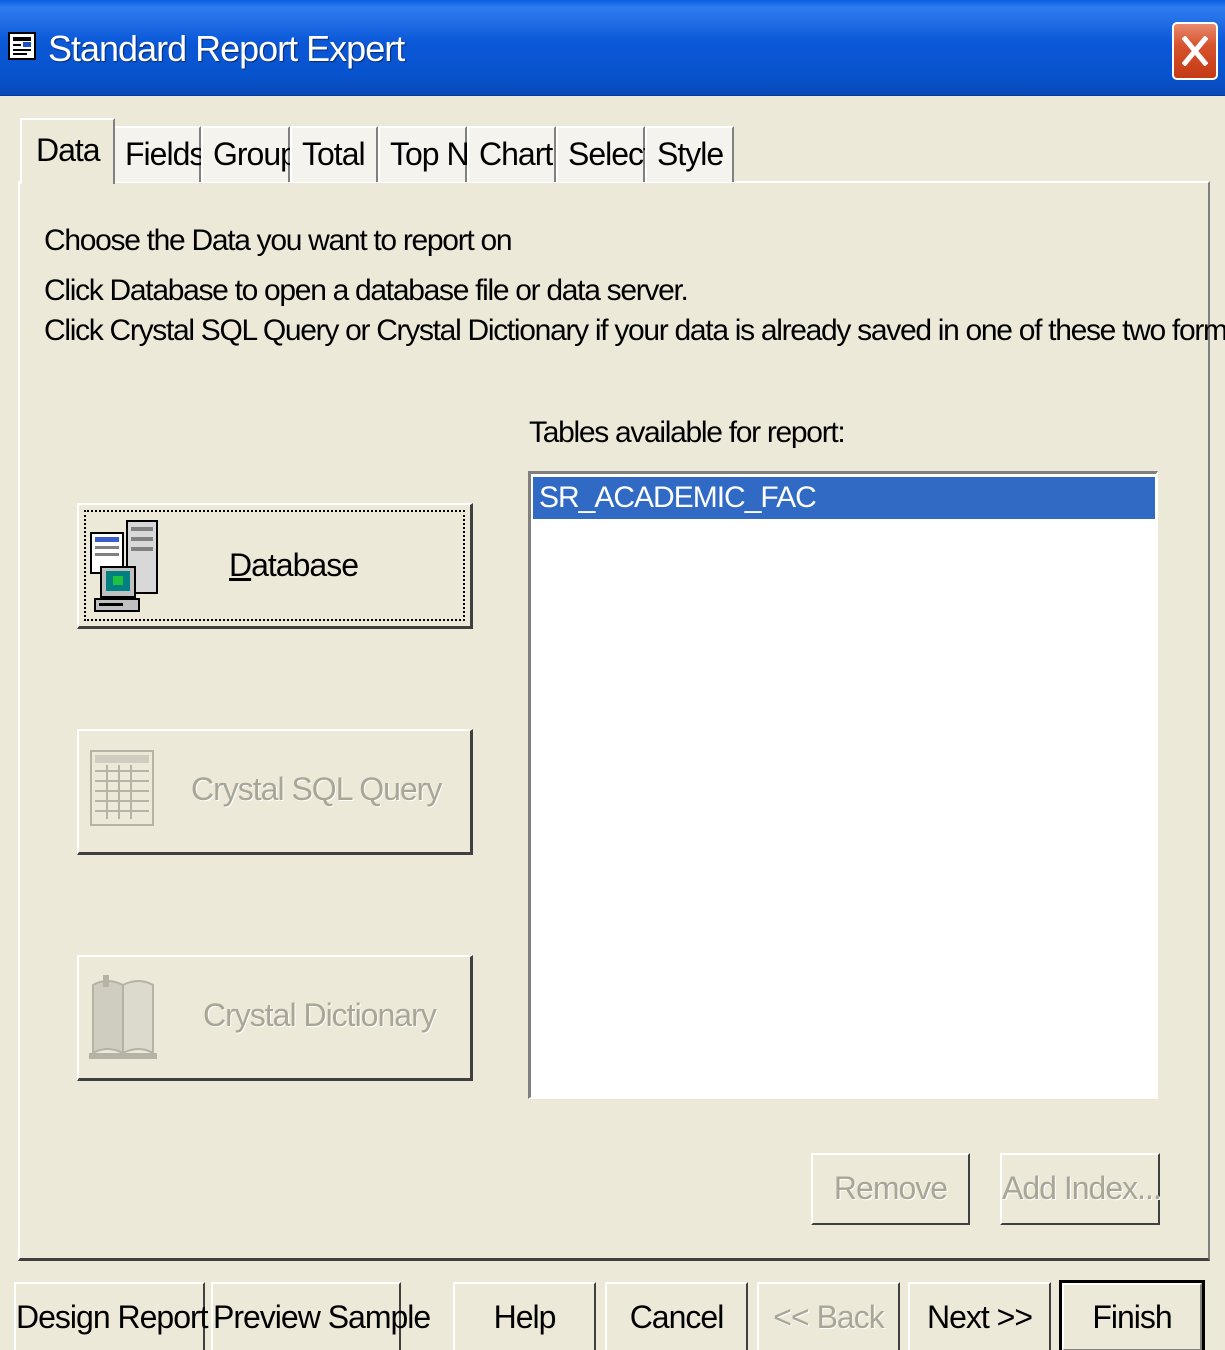  What do you see at coordinates (316, 789) in the screenshot?
I see `crystal-sql-query-label: Crystal SQL Query` at bounding box center [316, 789].